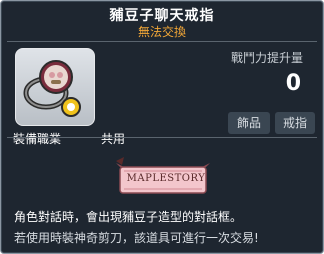  What do you see at coordinates (37, 139) in the screenshot?
I see `equip-job-label: 裝備職業` at bounding box center [37, 139].